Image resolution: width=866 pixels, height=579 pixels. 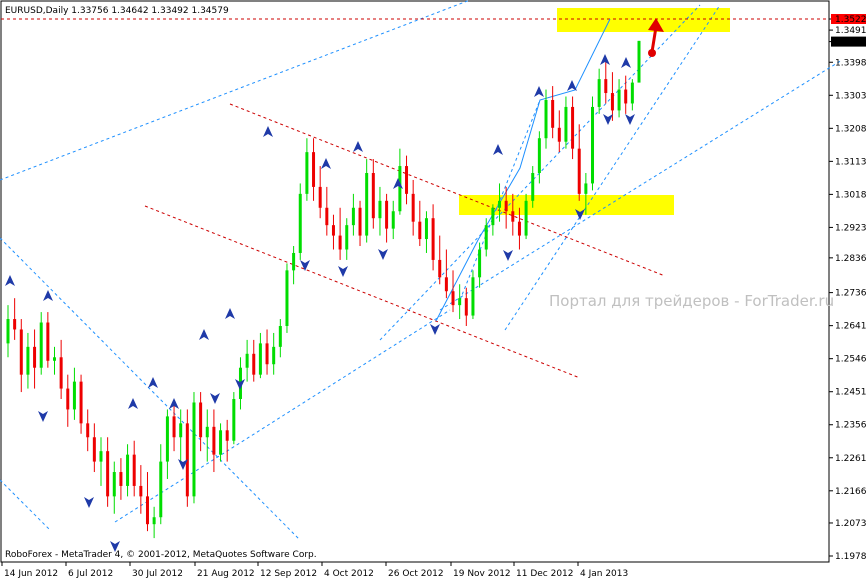 I want to click on price-tick-label: 1.23560, so click(x=850, y=426).